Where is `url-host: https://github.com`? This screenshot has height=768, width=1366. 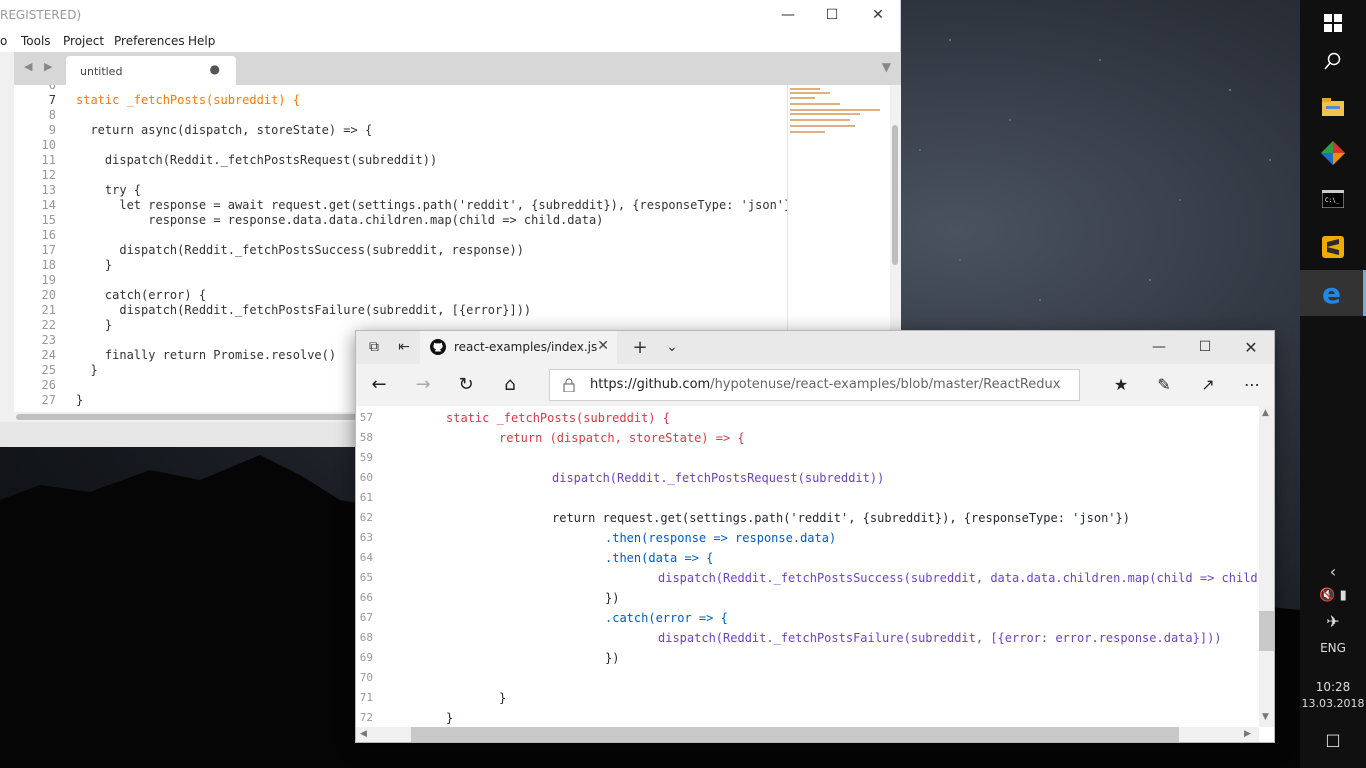
url-host: https://github.com is located at coordinates (650, 384).